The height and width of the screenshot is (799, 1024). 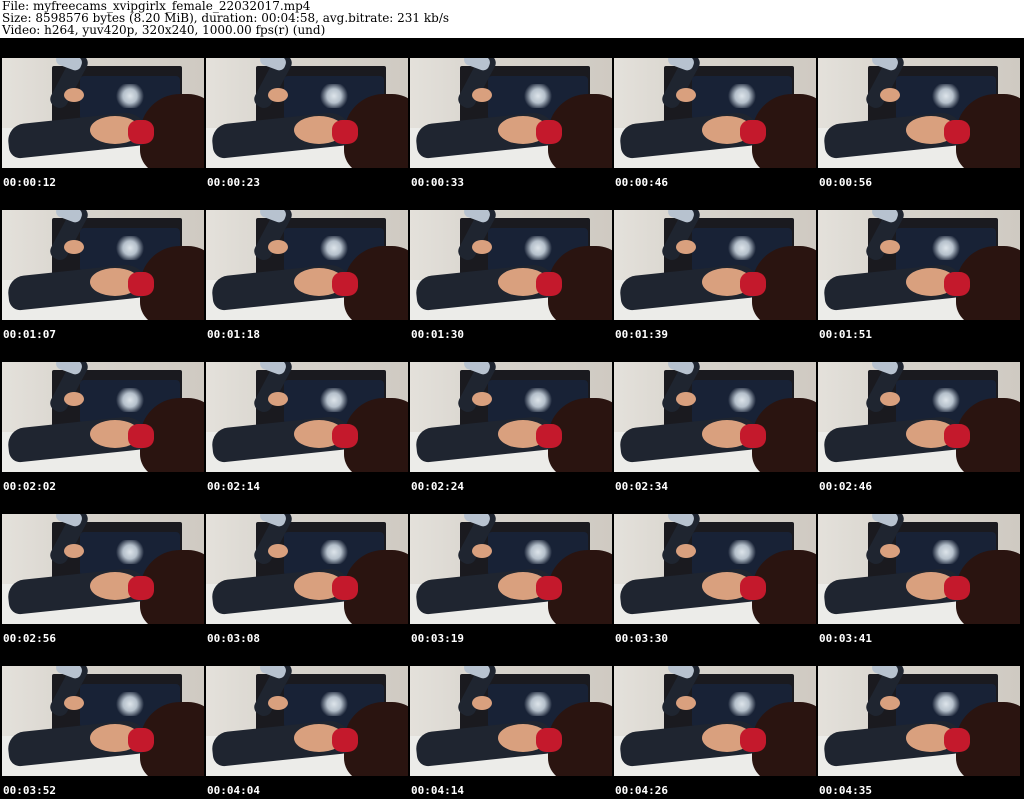 What do you see at coordinates (29, 638) in the screenshot?
I see `thumbnail-timestamp: 00:02:56` at bounding box center [29, 638].